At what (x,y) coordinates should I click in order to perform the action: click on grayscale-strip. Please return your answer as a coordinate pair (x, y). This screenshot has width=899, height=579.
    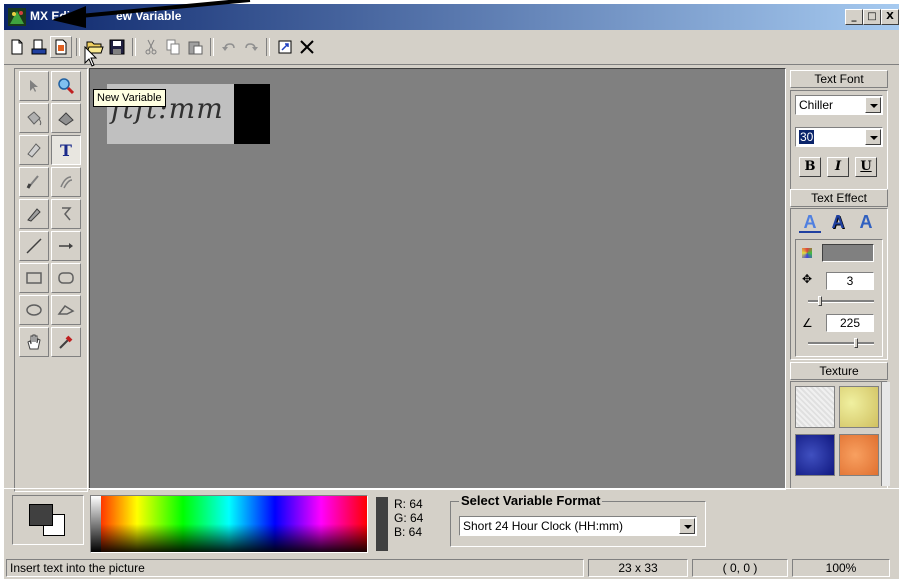
    Looking at the image, I should click on (96, 524).